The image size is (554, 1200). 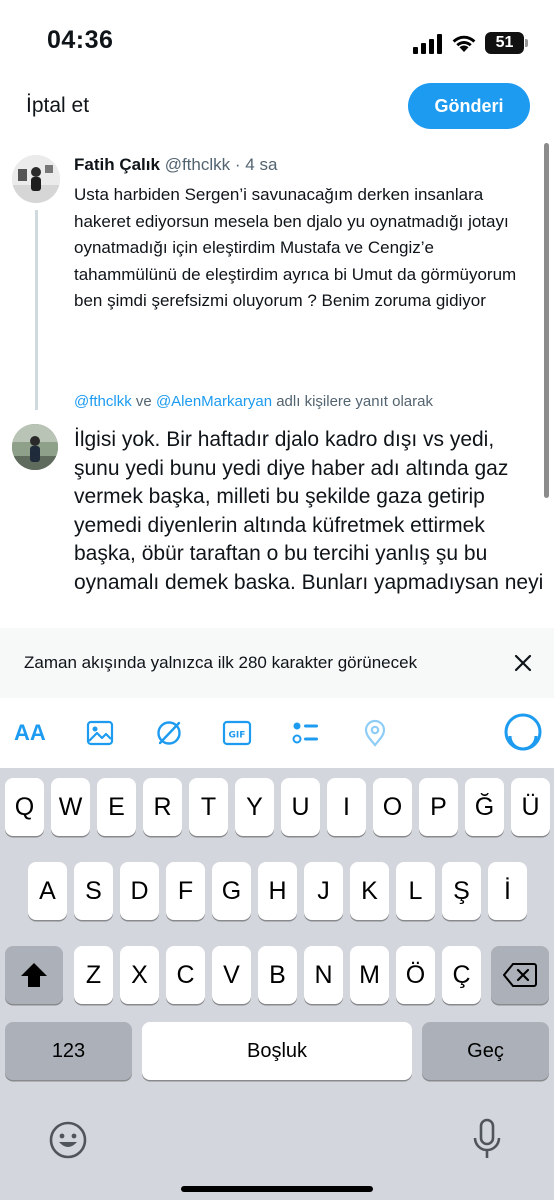 I want to click on key-d: D, so click(x=139, y=891).